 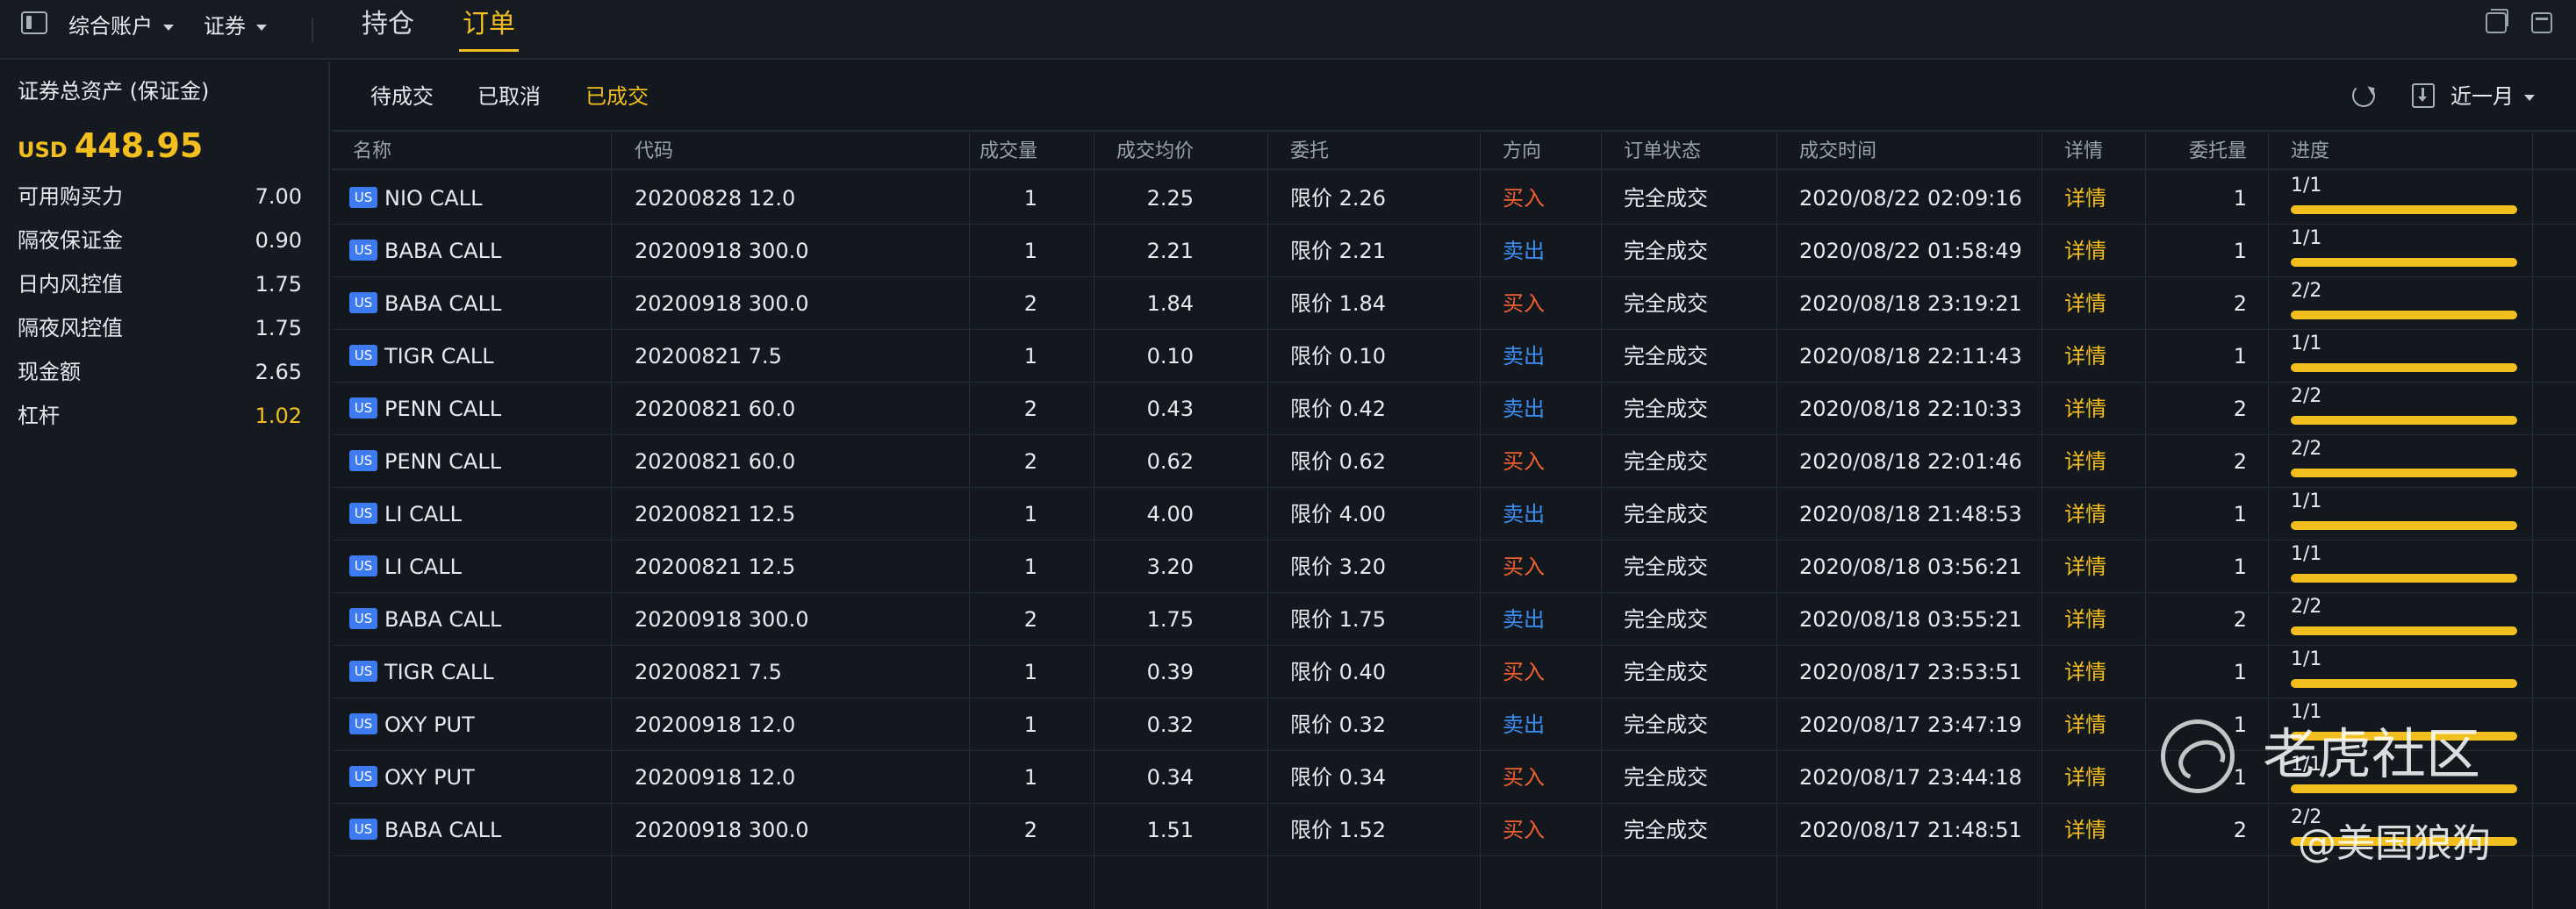 I want to click on export-icon, so click(x=2423, y=95).